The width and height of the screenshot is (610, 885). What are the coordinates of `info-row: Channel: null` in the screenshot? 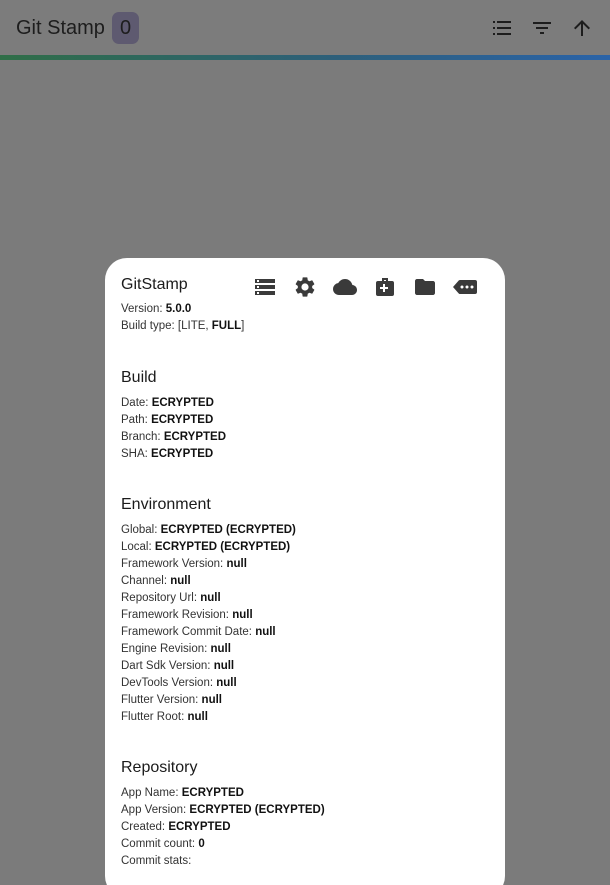 It's located at (156, 581).